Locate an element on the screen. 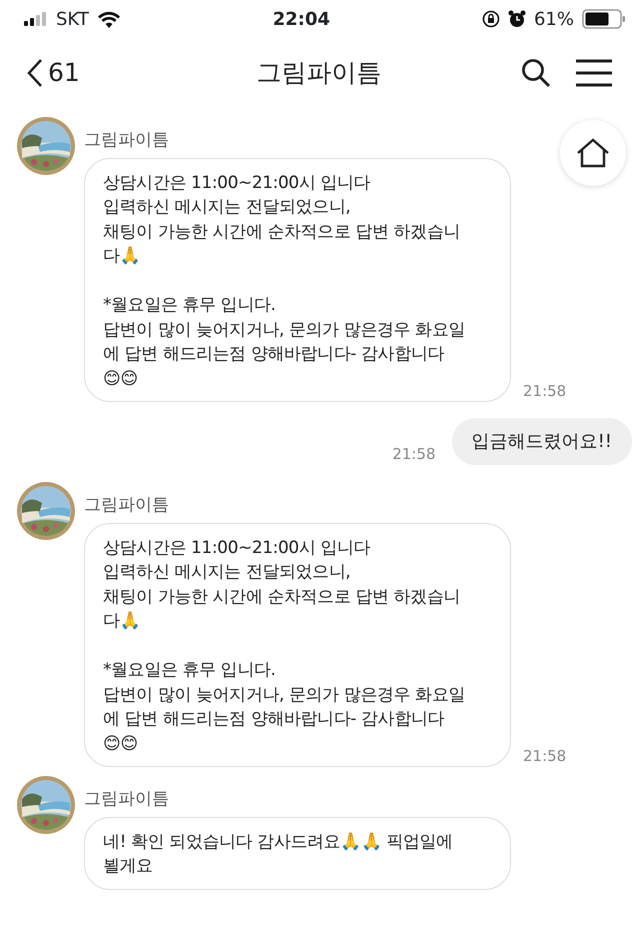  alarm-icon is located at coordinates (517, 19).